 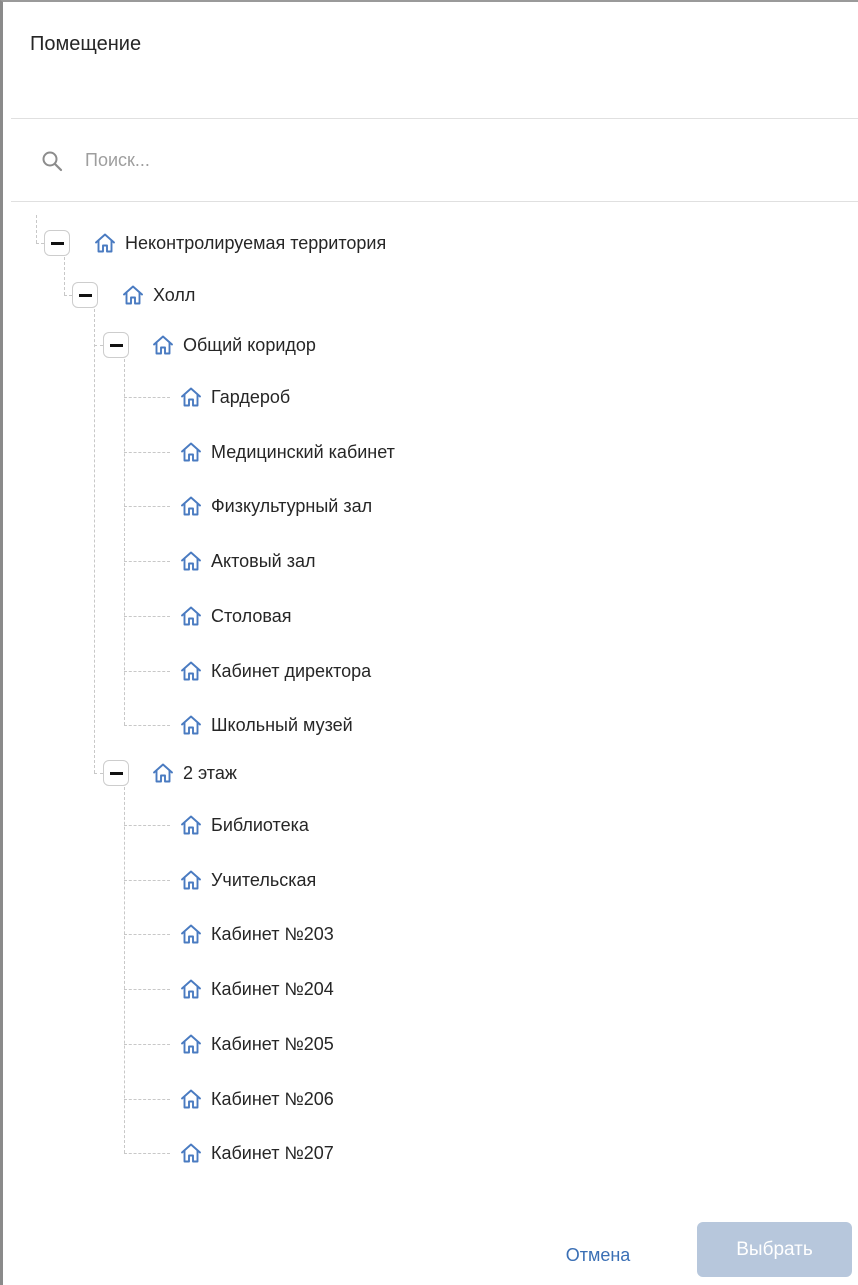 I want to click on tree-node-label: Библиотека, so click(x=260, y=824).